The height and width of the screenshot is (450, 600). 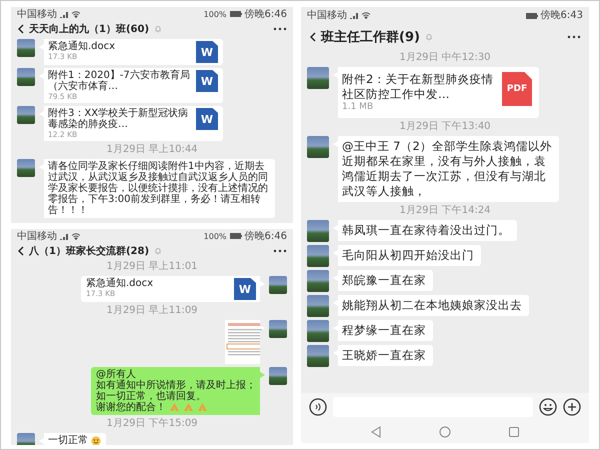 What do you see at coordinates (318, 407) in the screenshot?
I see `voice-icon` at bounding box center [318, 407].